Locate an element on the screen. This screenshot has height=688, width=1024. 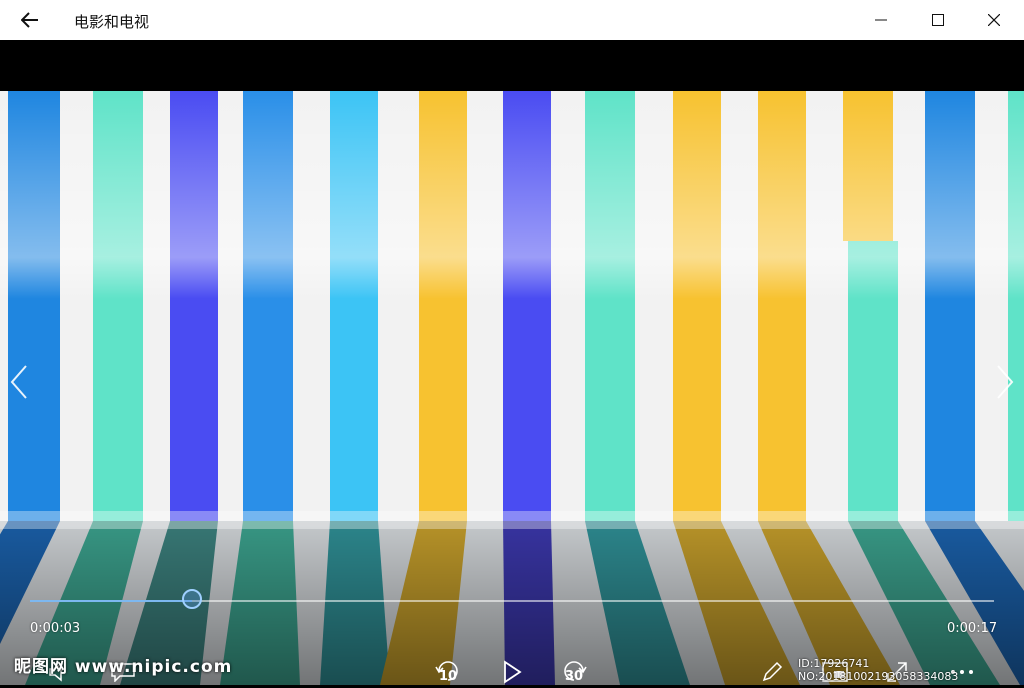
close-icon is located at coordinates (994, 20).